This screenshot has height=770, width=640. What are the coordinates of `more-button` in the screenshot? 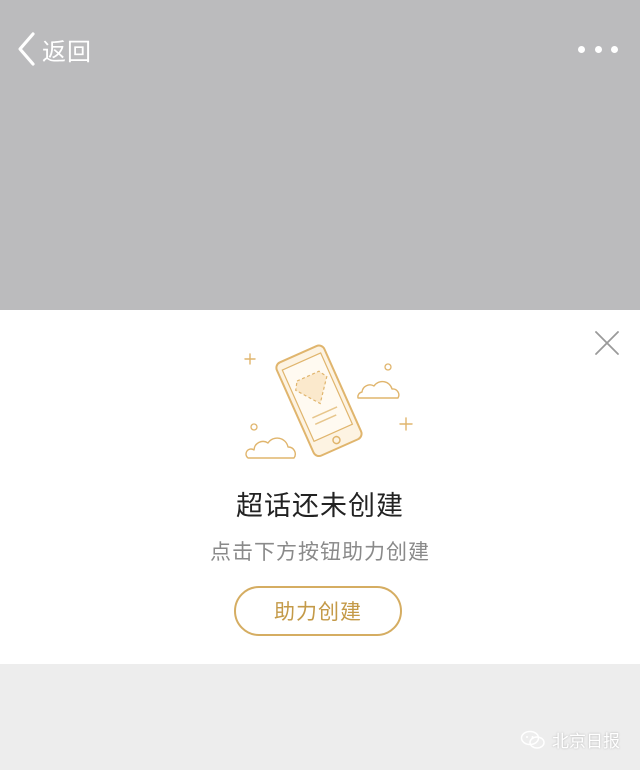 It's located at (598, 49).